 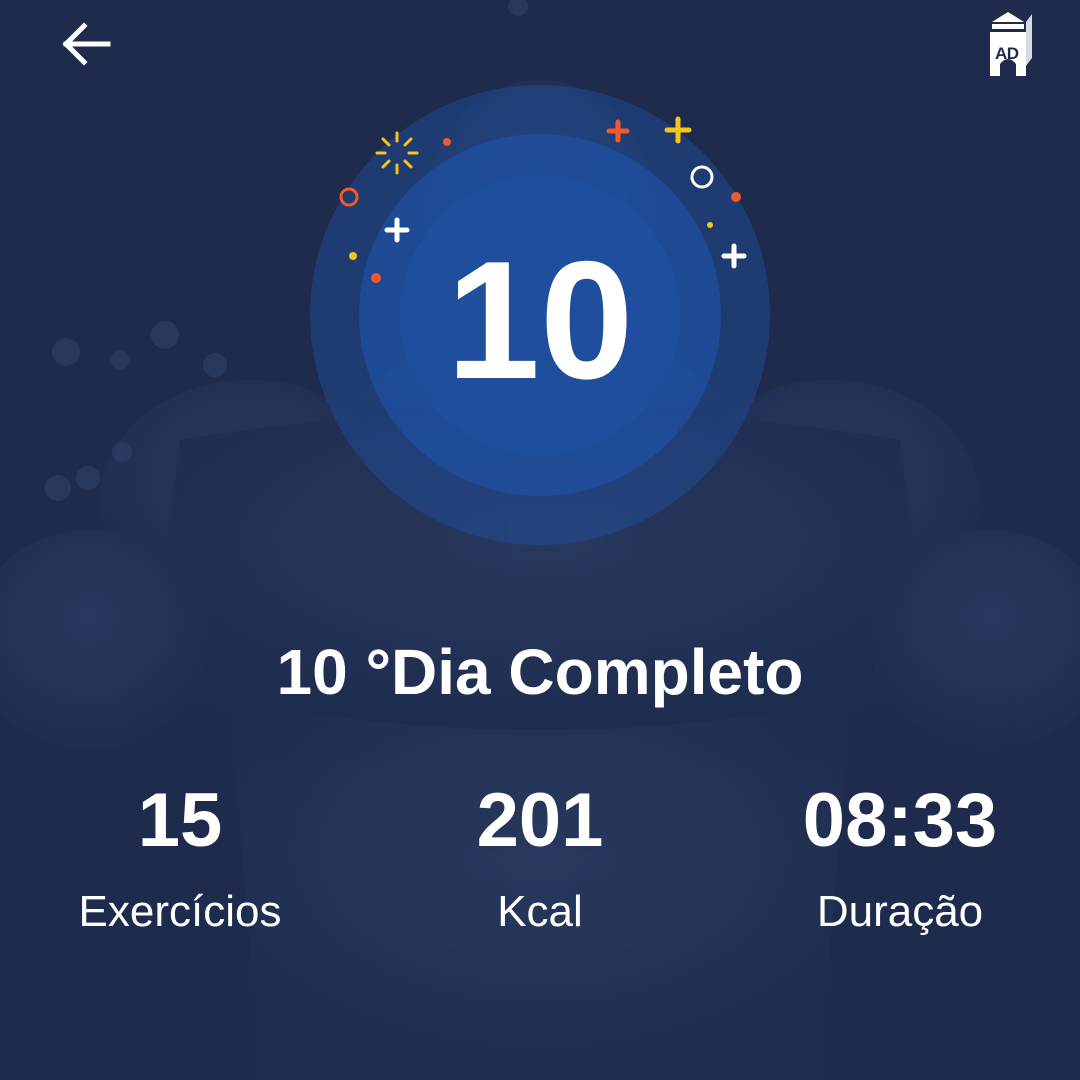 I want to click on stat-exercises: 15 Exercícios, so click(x=180, y=857).